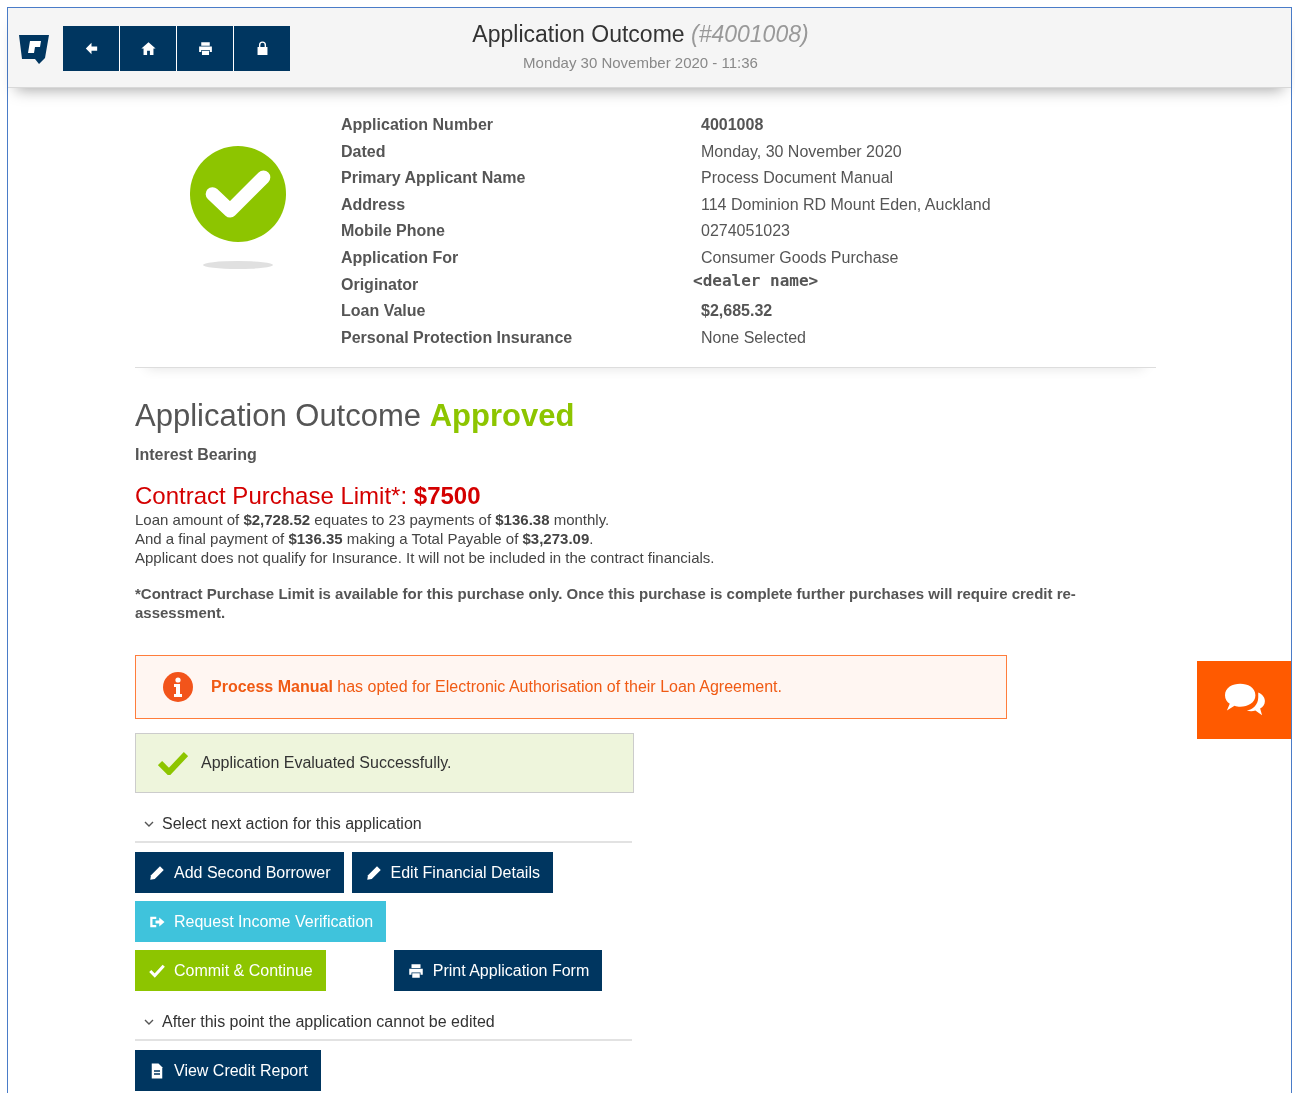 The width and height of the screenshot is (1295, 1093). Describe the element at coordinates (238, 265) in the screenshot. I see `icon-shadow` at that location.